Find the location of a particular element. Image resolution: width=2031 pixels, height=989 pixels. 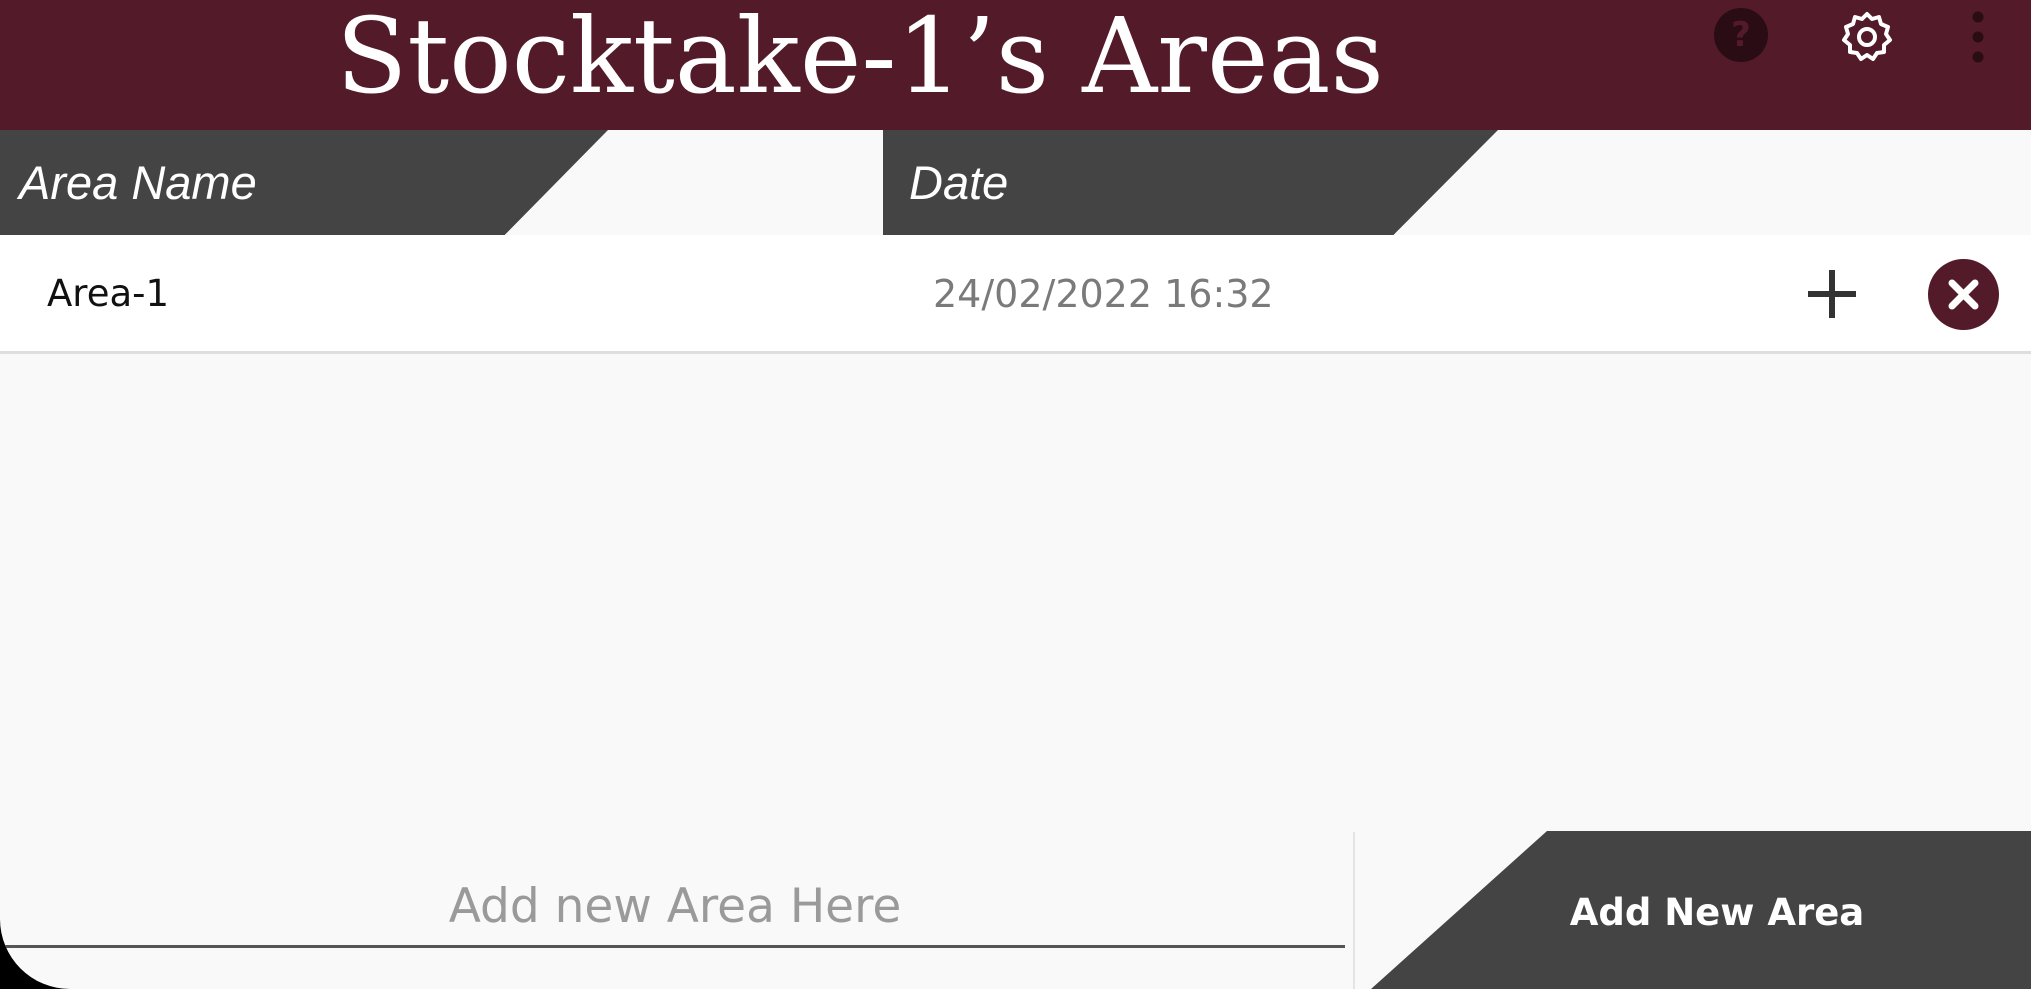

more-vertical-icon is located at coordinates (1978, 37).